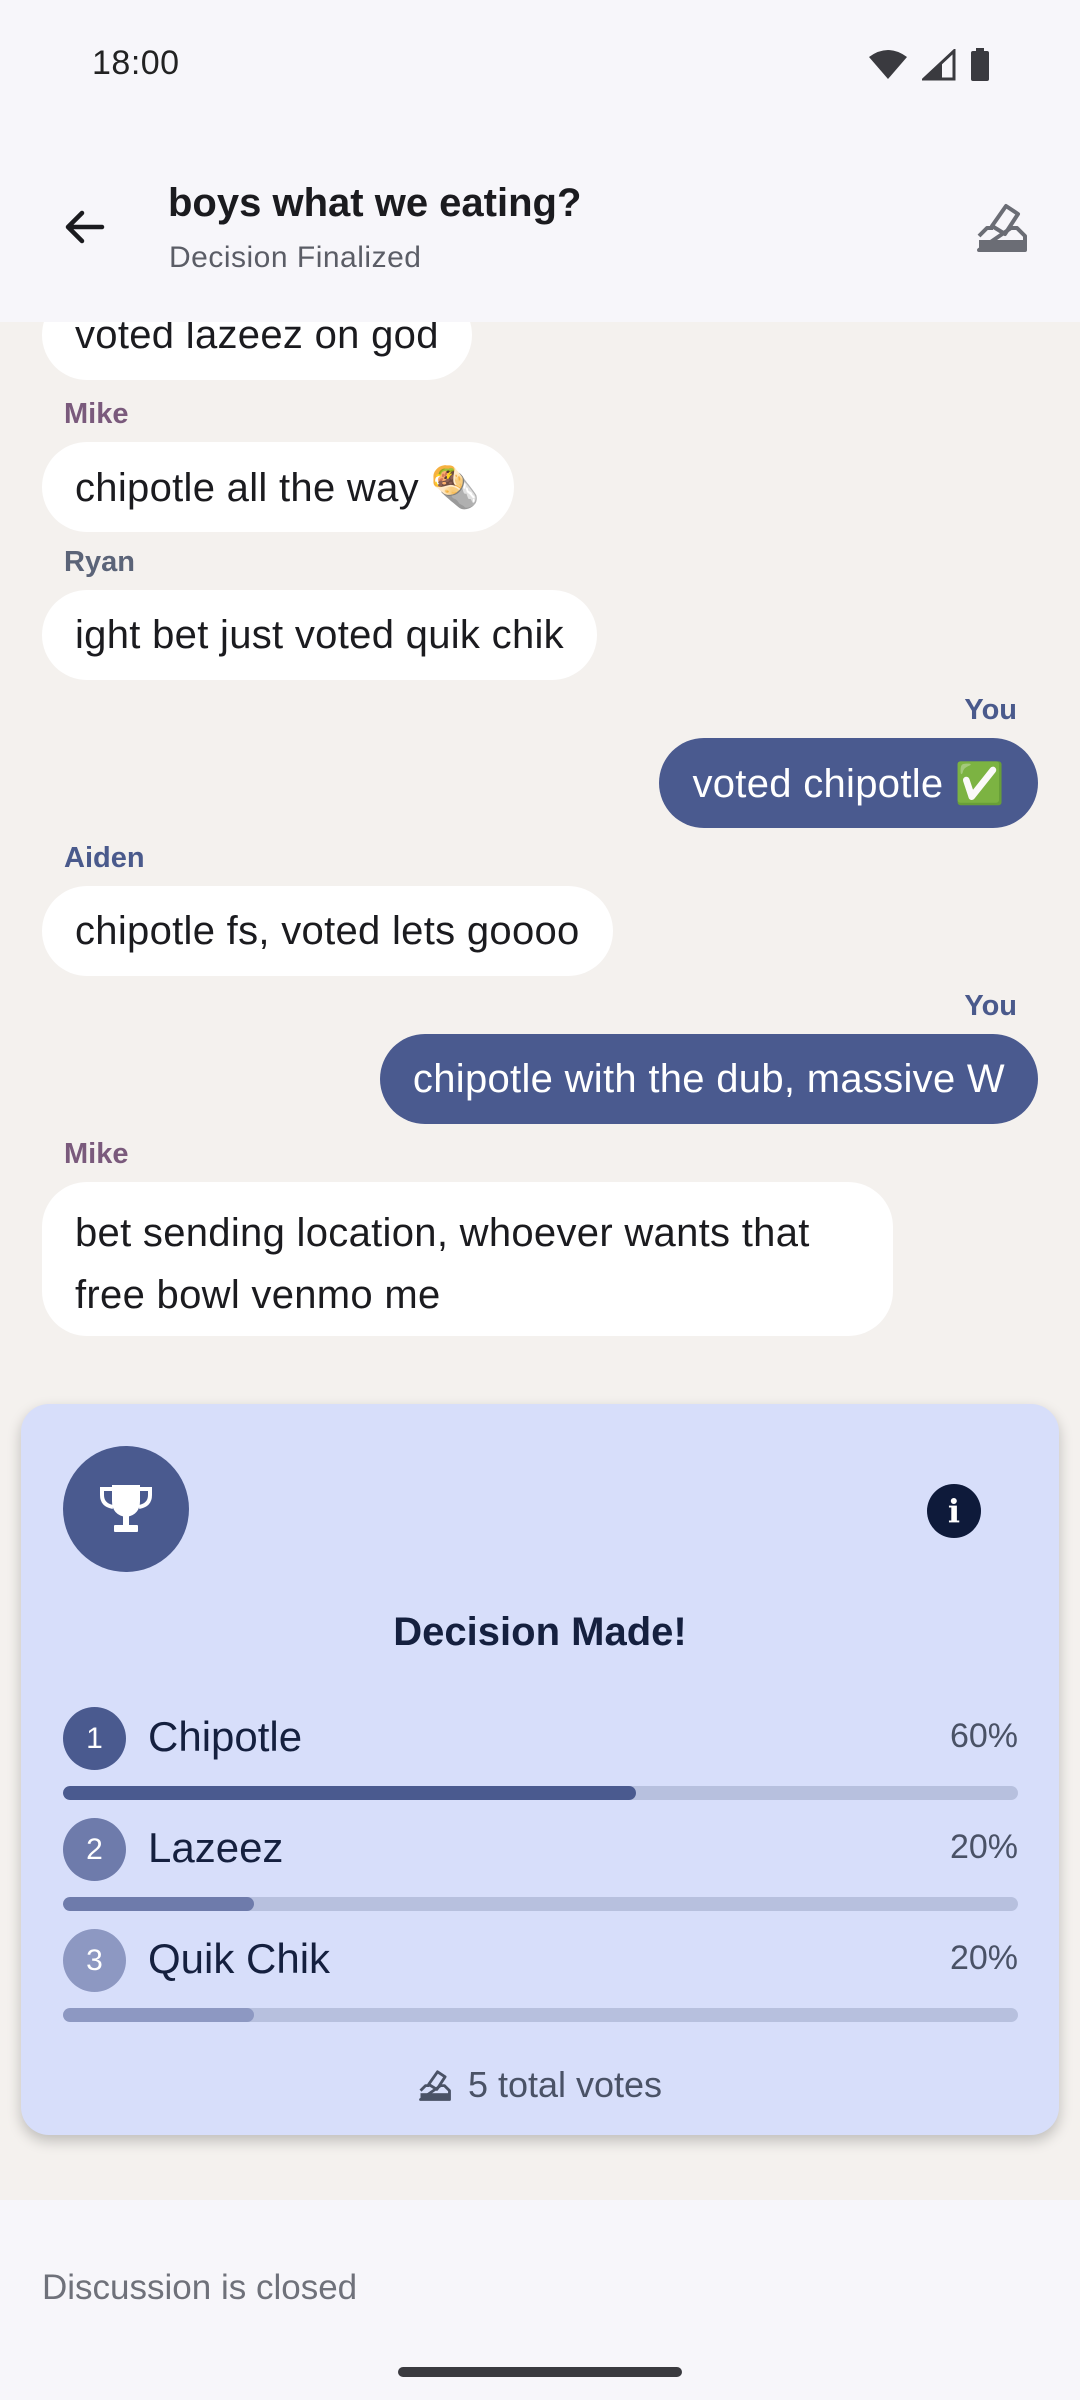  What do you see at coordinates (939, 65) in the screenshot?
I see `signal-icon` at bounding box center [939, 65].